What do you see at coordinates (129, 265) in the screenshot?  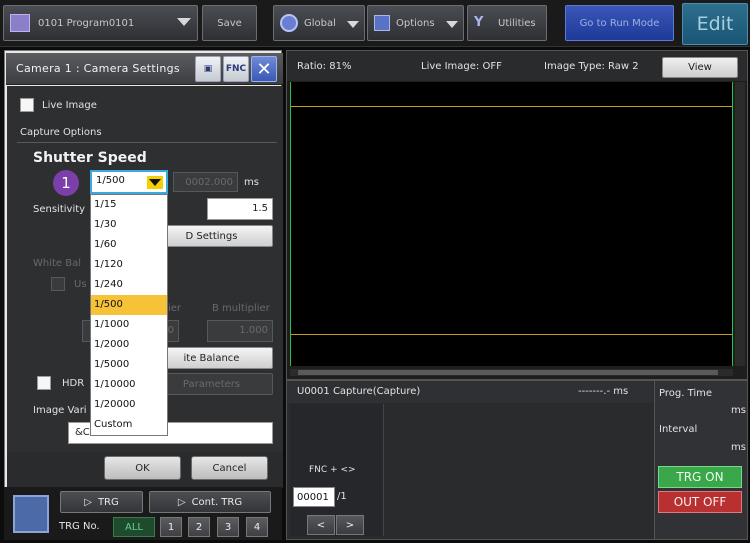 I see `shutter-option: 1/120` at bounding box center [129, 265].